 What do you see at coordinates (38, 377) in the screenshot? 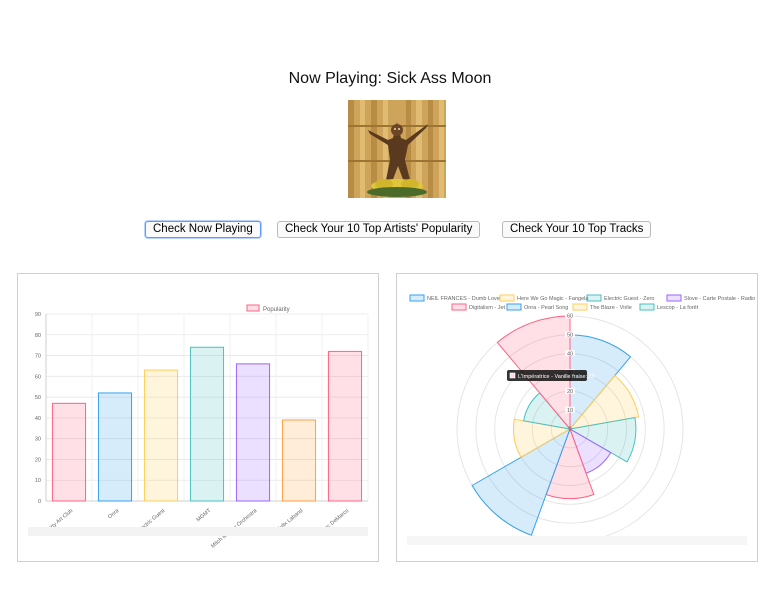
I see `y-tick-label: 60` at bounding box center [38, 377].